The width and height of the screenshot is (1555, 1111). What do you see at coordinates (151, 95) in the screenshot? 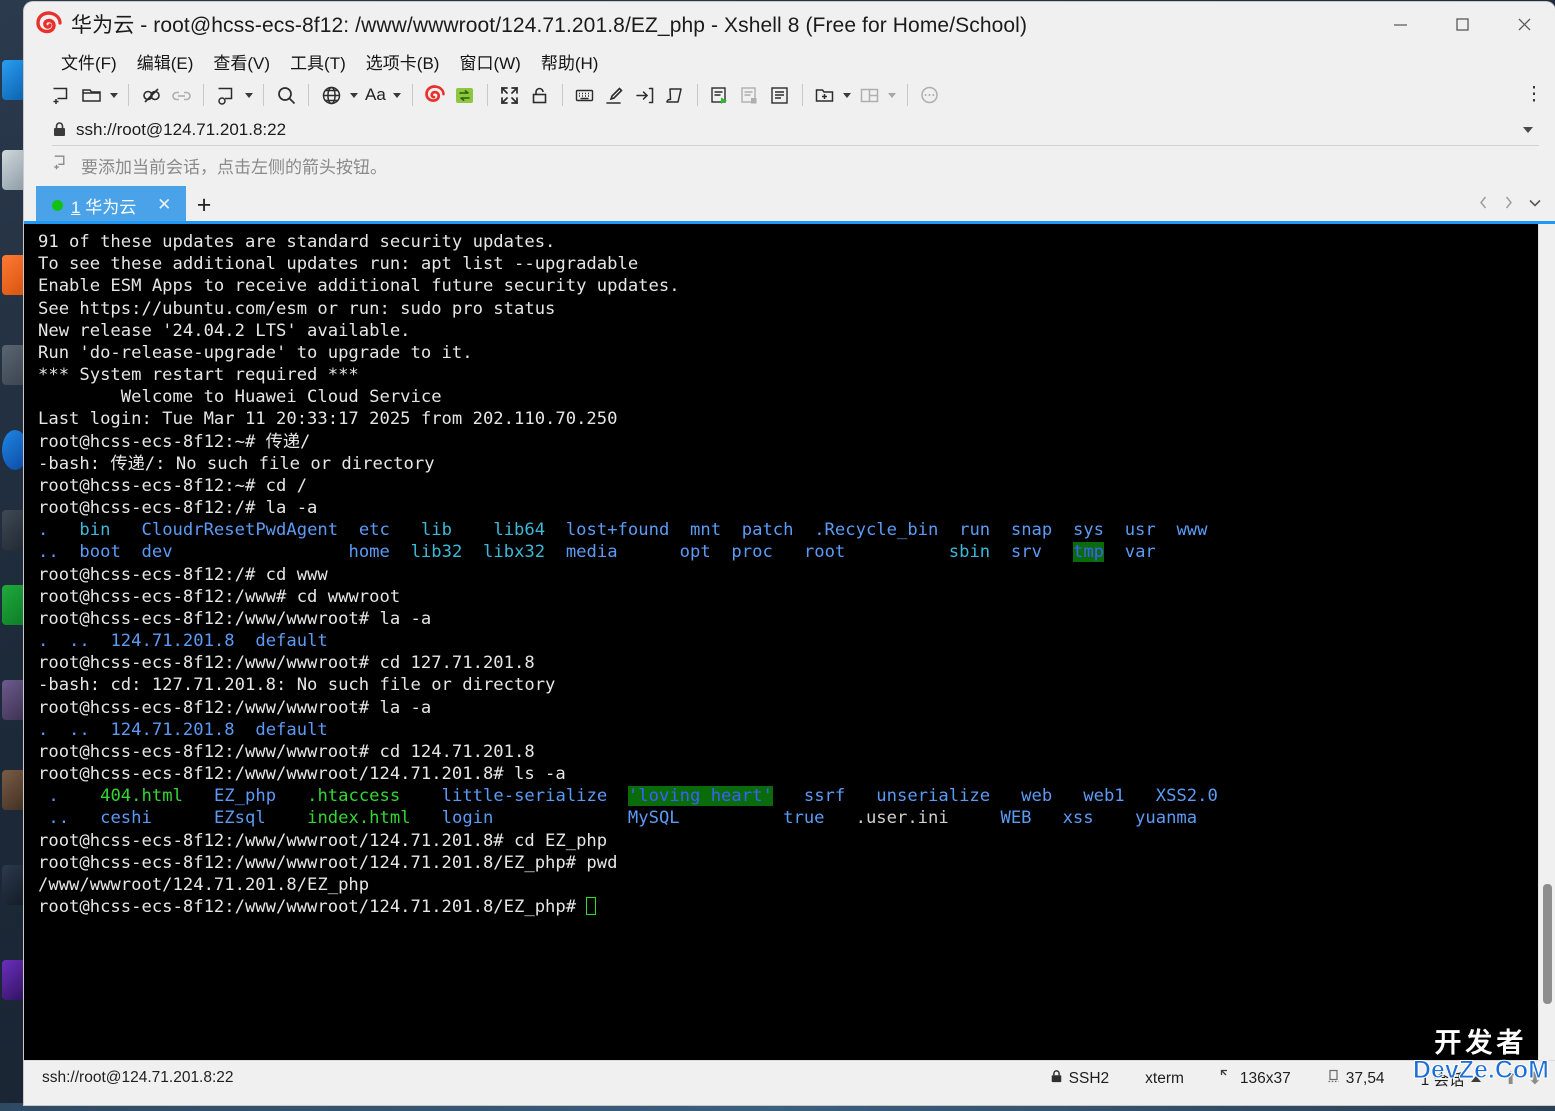
I see `disconnect-icon` at bounding box center [151, 95].